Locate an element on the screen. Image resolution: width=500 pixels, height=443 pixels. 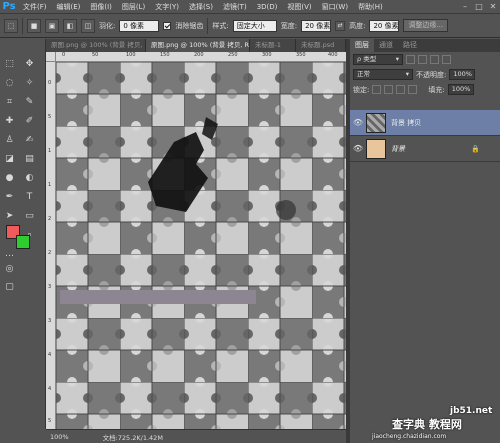
width-input: 20 像素 is located at coordinates (316, 25).